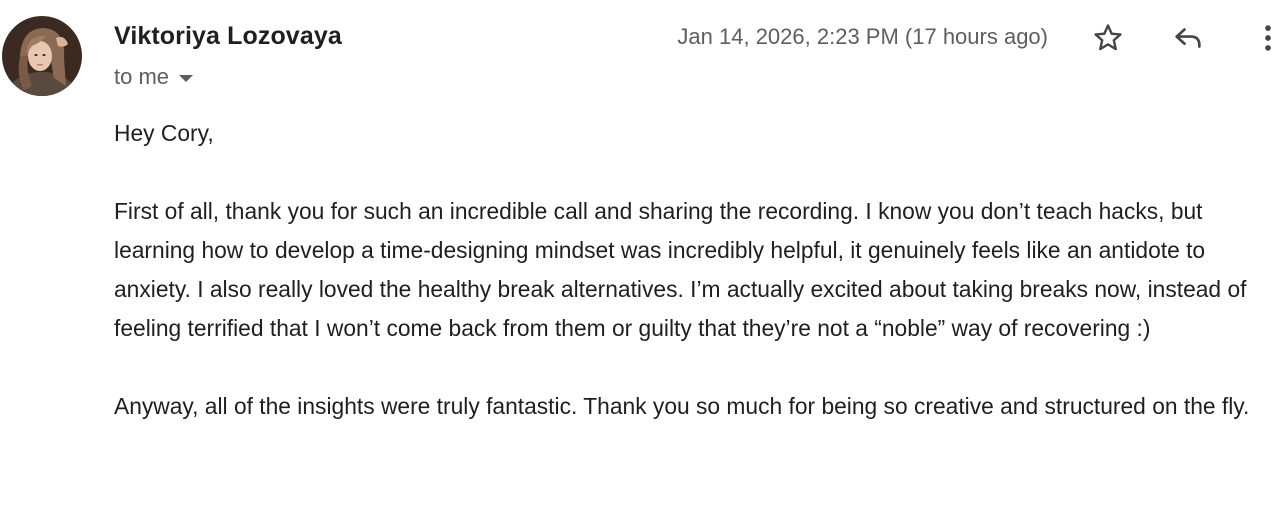 The image size is (1286, 516). I want to click on sender-name: Viktoriya Lozovaya, so click(228, 36).